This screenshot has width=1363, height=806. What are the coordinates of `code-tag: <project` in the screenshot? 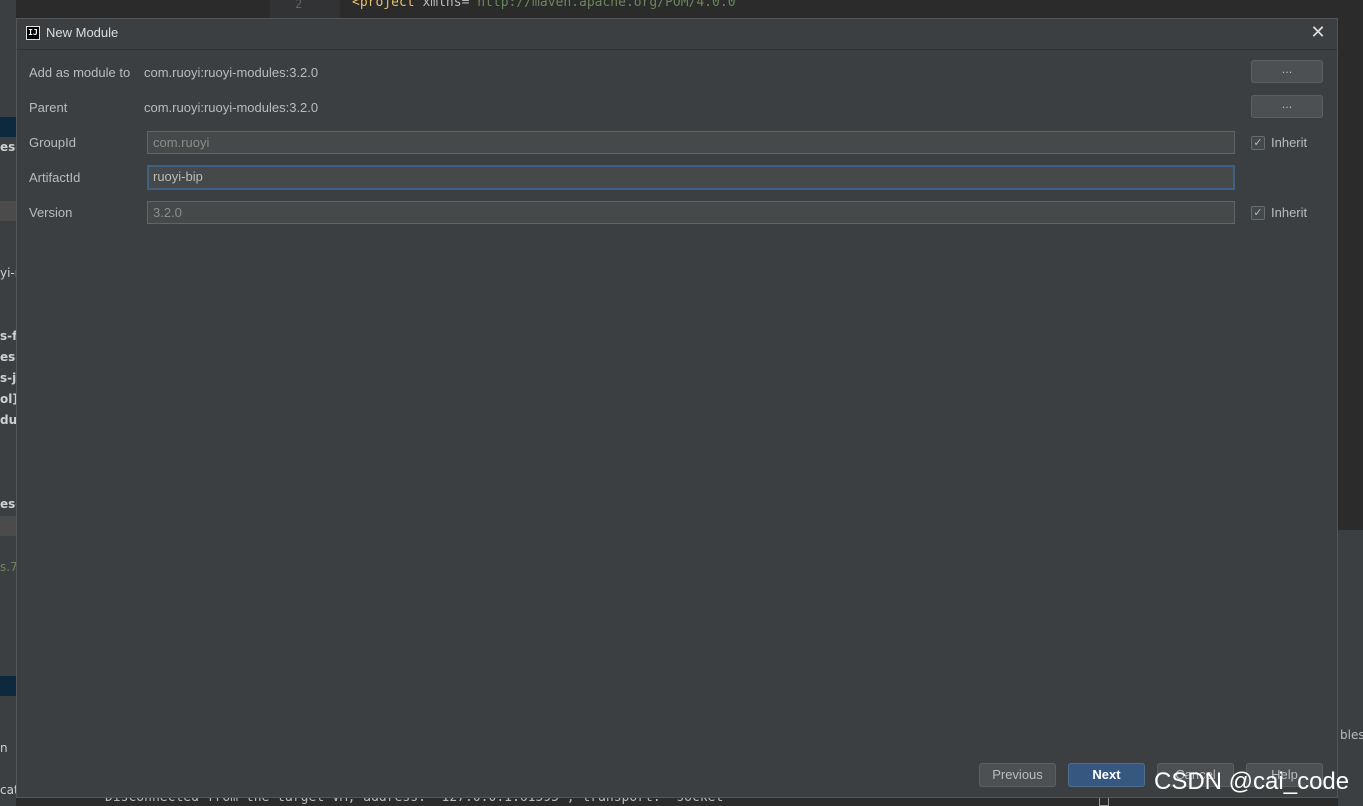 It's located at (387, 5).